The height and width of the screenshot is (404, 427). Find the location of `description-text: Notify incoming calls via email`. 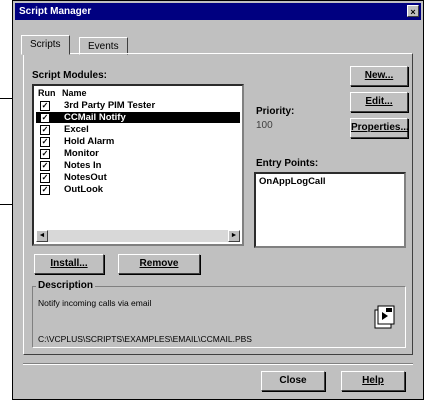

description-text: Notify incoming calls via email is located at coordinates (95, 303).